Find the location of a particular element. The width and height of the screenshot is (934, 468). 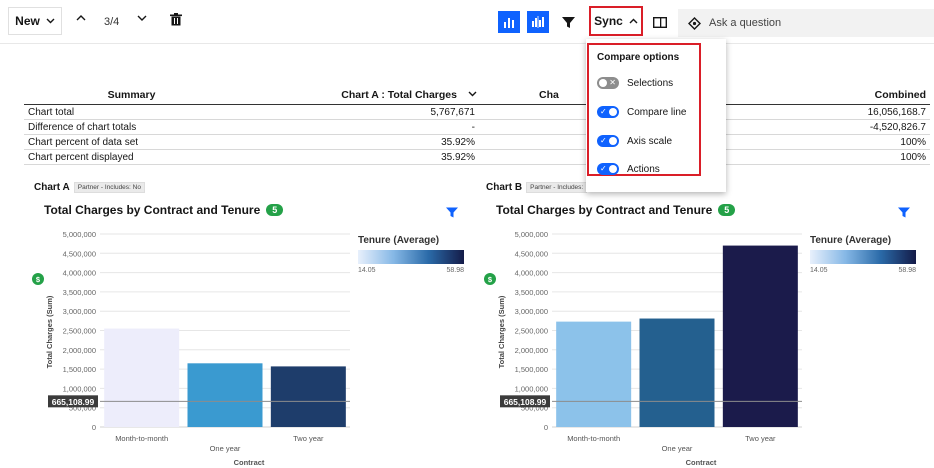

y-tick-label: 2,000,000 is located at coordinates (531, 350).